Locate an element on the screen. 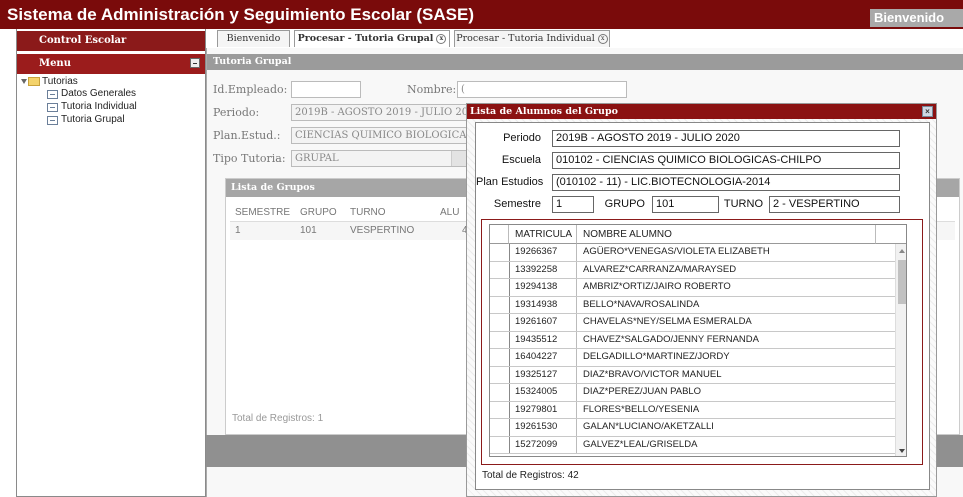  table-row: 15324005 DIAZ*PEREZ/JUAN PABLO is located at coordinates (692, 393).